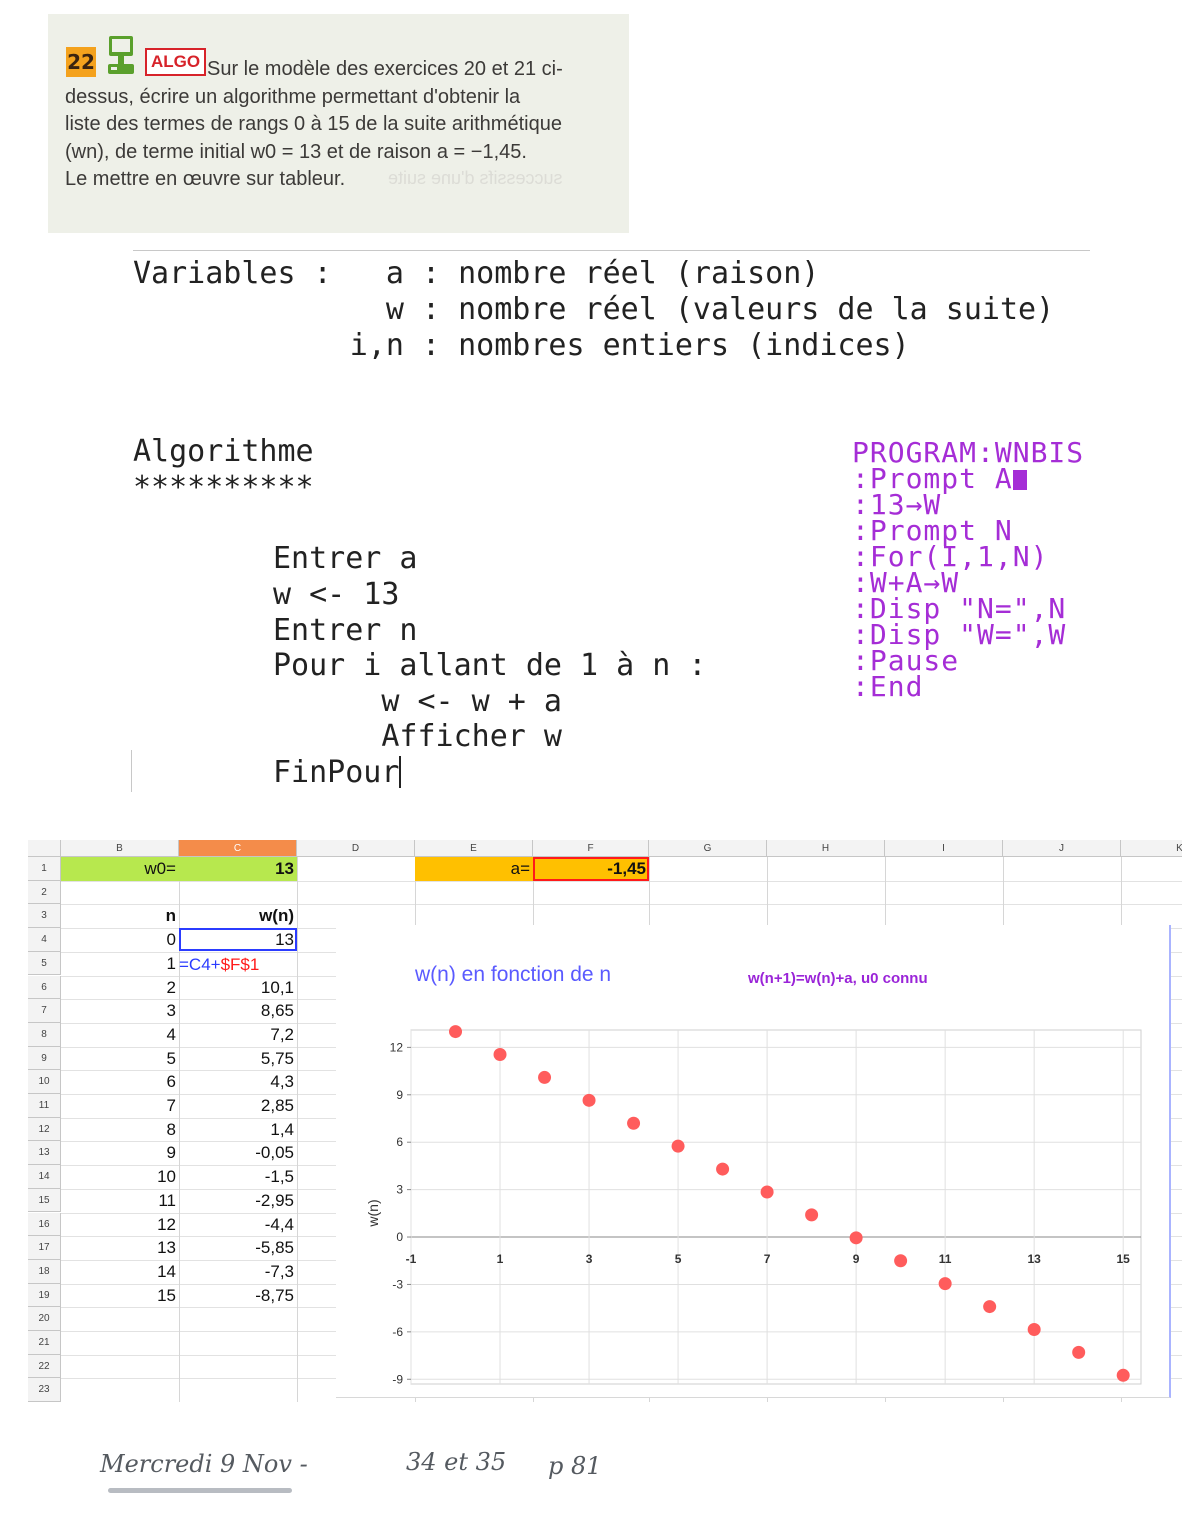 Image resolution: width=1182 pixels, height=1524 pixels. I want to click on w-cell: 10,1, so click(236, 988).